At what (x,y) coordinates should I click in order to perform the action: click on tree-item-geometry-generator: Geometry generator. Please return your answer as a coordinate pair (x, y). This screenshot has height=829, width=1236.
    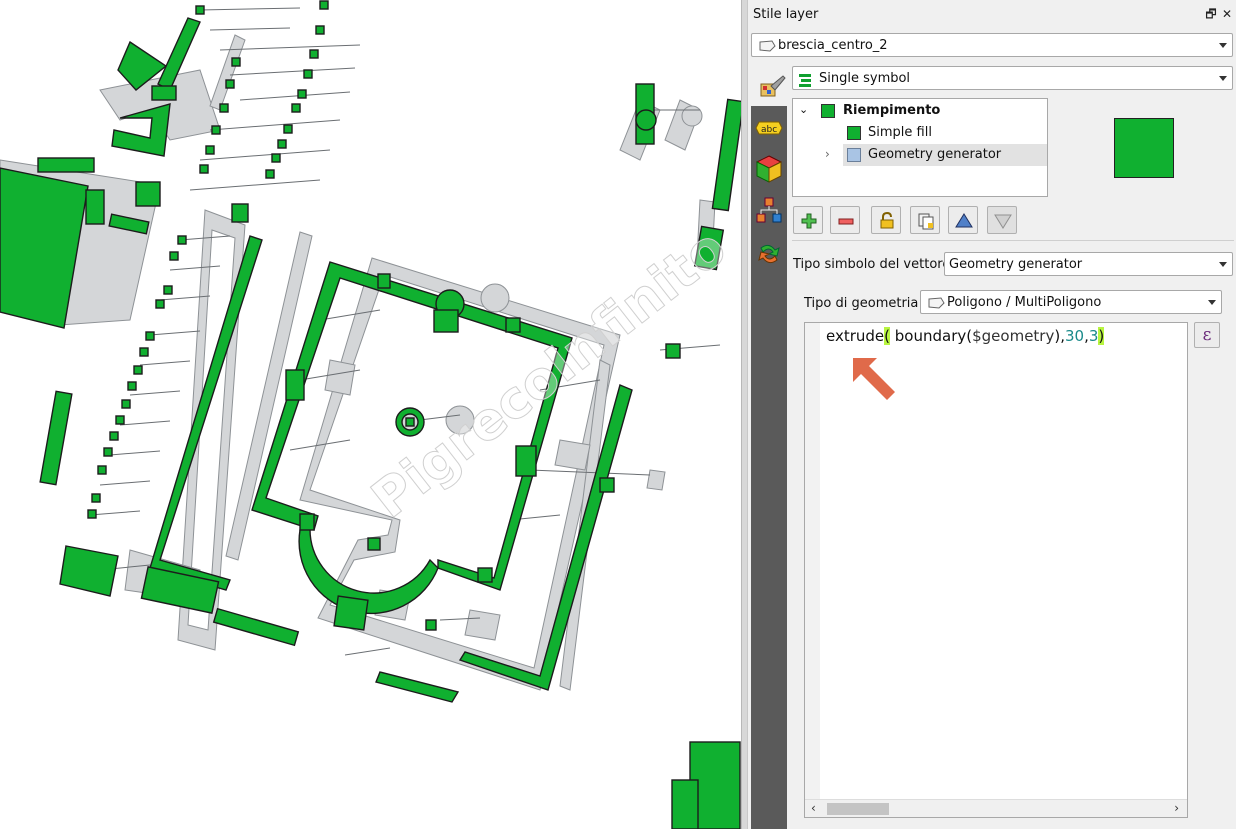
    Looking at the image, I should click on (945, 155).